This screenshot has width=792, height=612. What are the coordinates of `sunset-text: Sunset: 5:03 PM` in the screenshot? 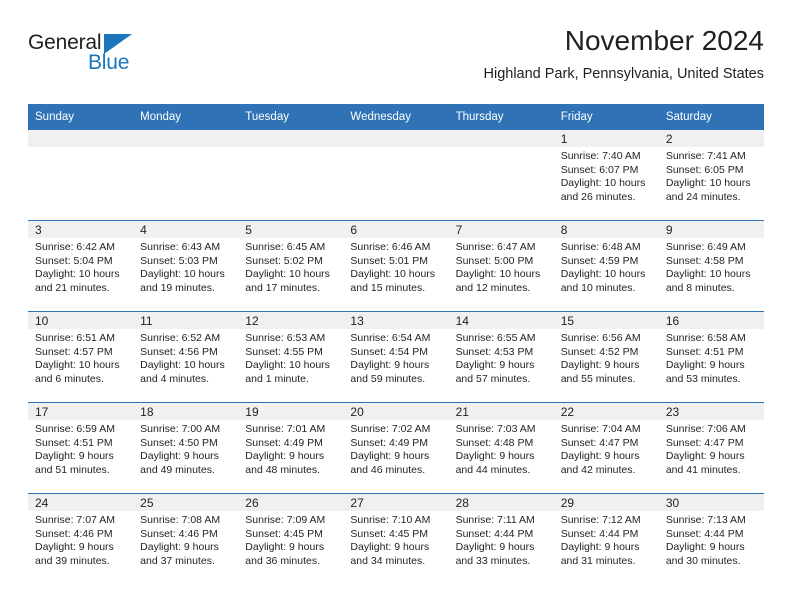 It's located at (179, 260).